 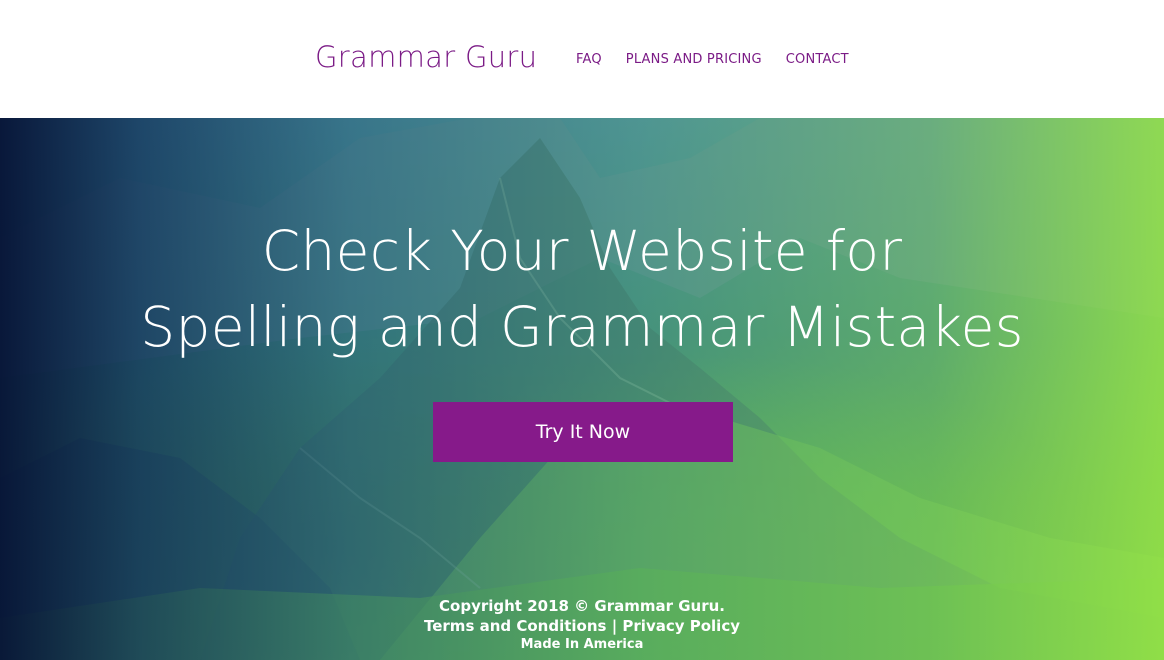 I want to click on privacy-policy-link: Privacy Policy, so click(x=681, y=626).